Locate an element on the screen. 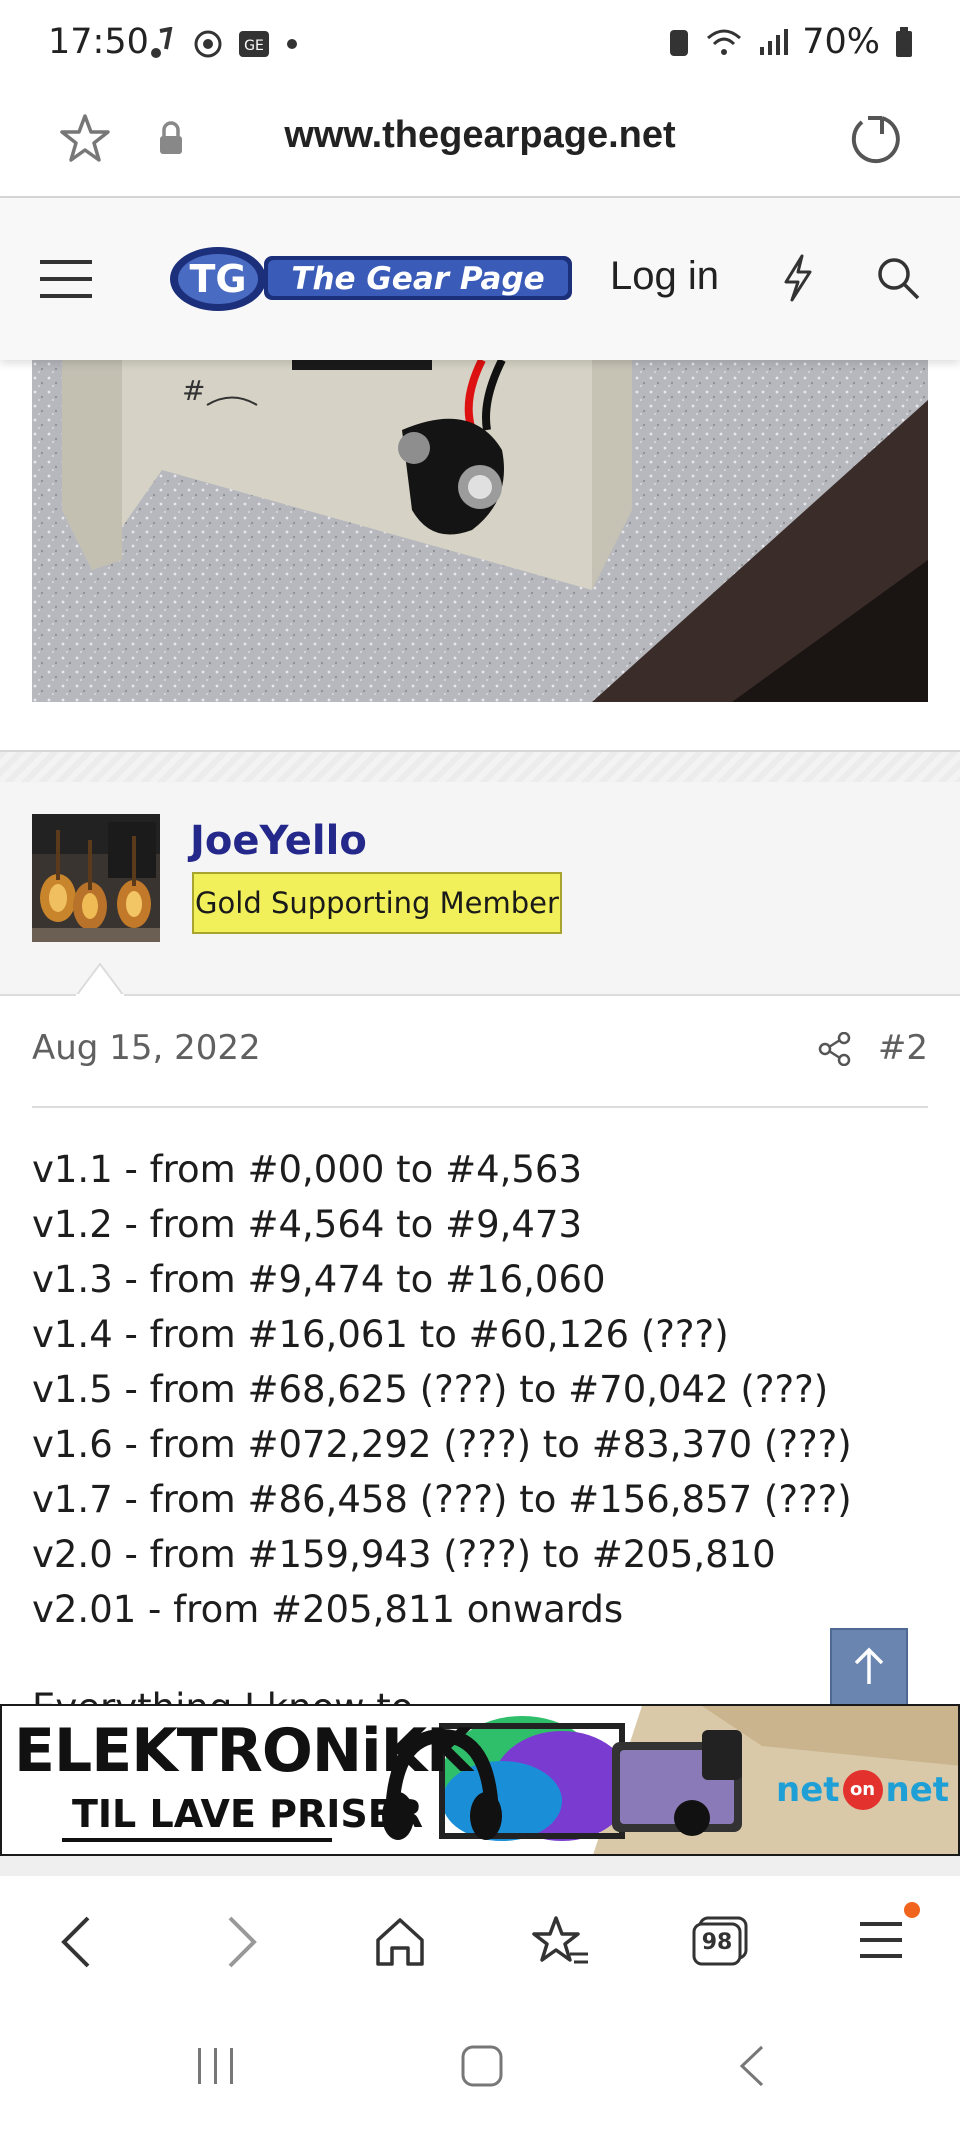  svg-text: GE is located at coordinates (254, 46).